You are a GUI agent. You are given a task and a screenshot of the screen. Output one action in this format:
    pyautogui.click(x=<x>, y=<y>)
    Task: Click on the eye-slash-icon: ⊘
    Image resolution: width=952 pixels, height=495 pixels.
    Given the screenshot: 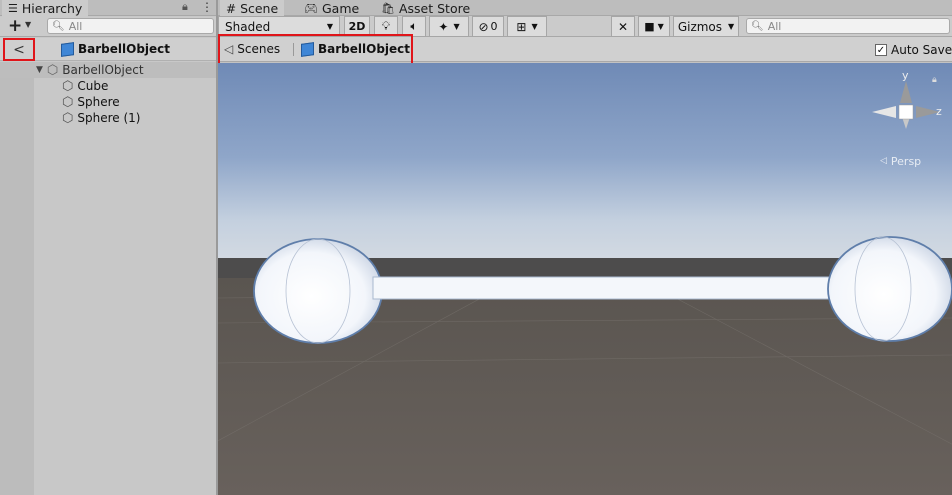 What is the action you would take?
    pyautogui.click(x=483, y=26)
    